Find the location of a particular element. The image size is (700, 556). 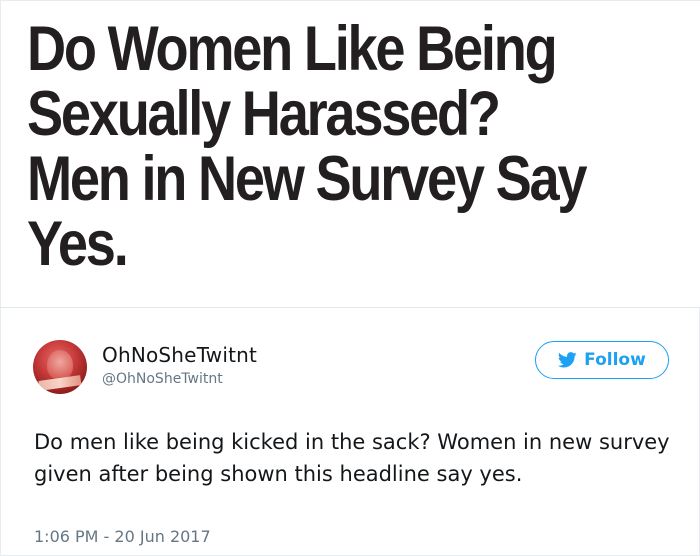

avatar-face is located at coordinates (60, 365).